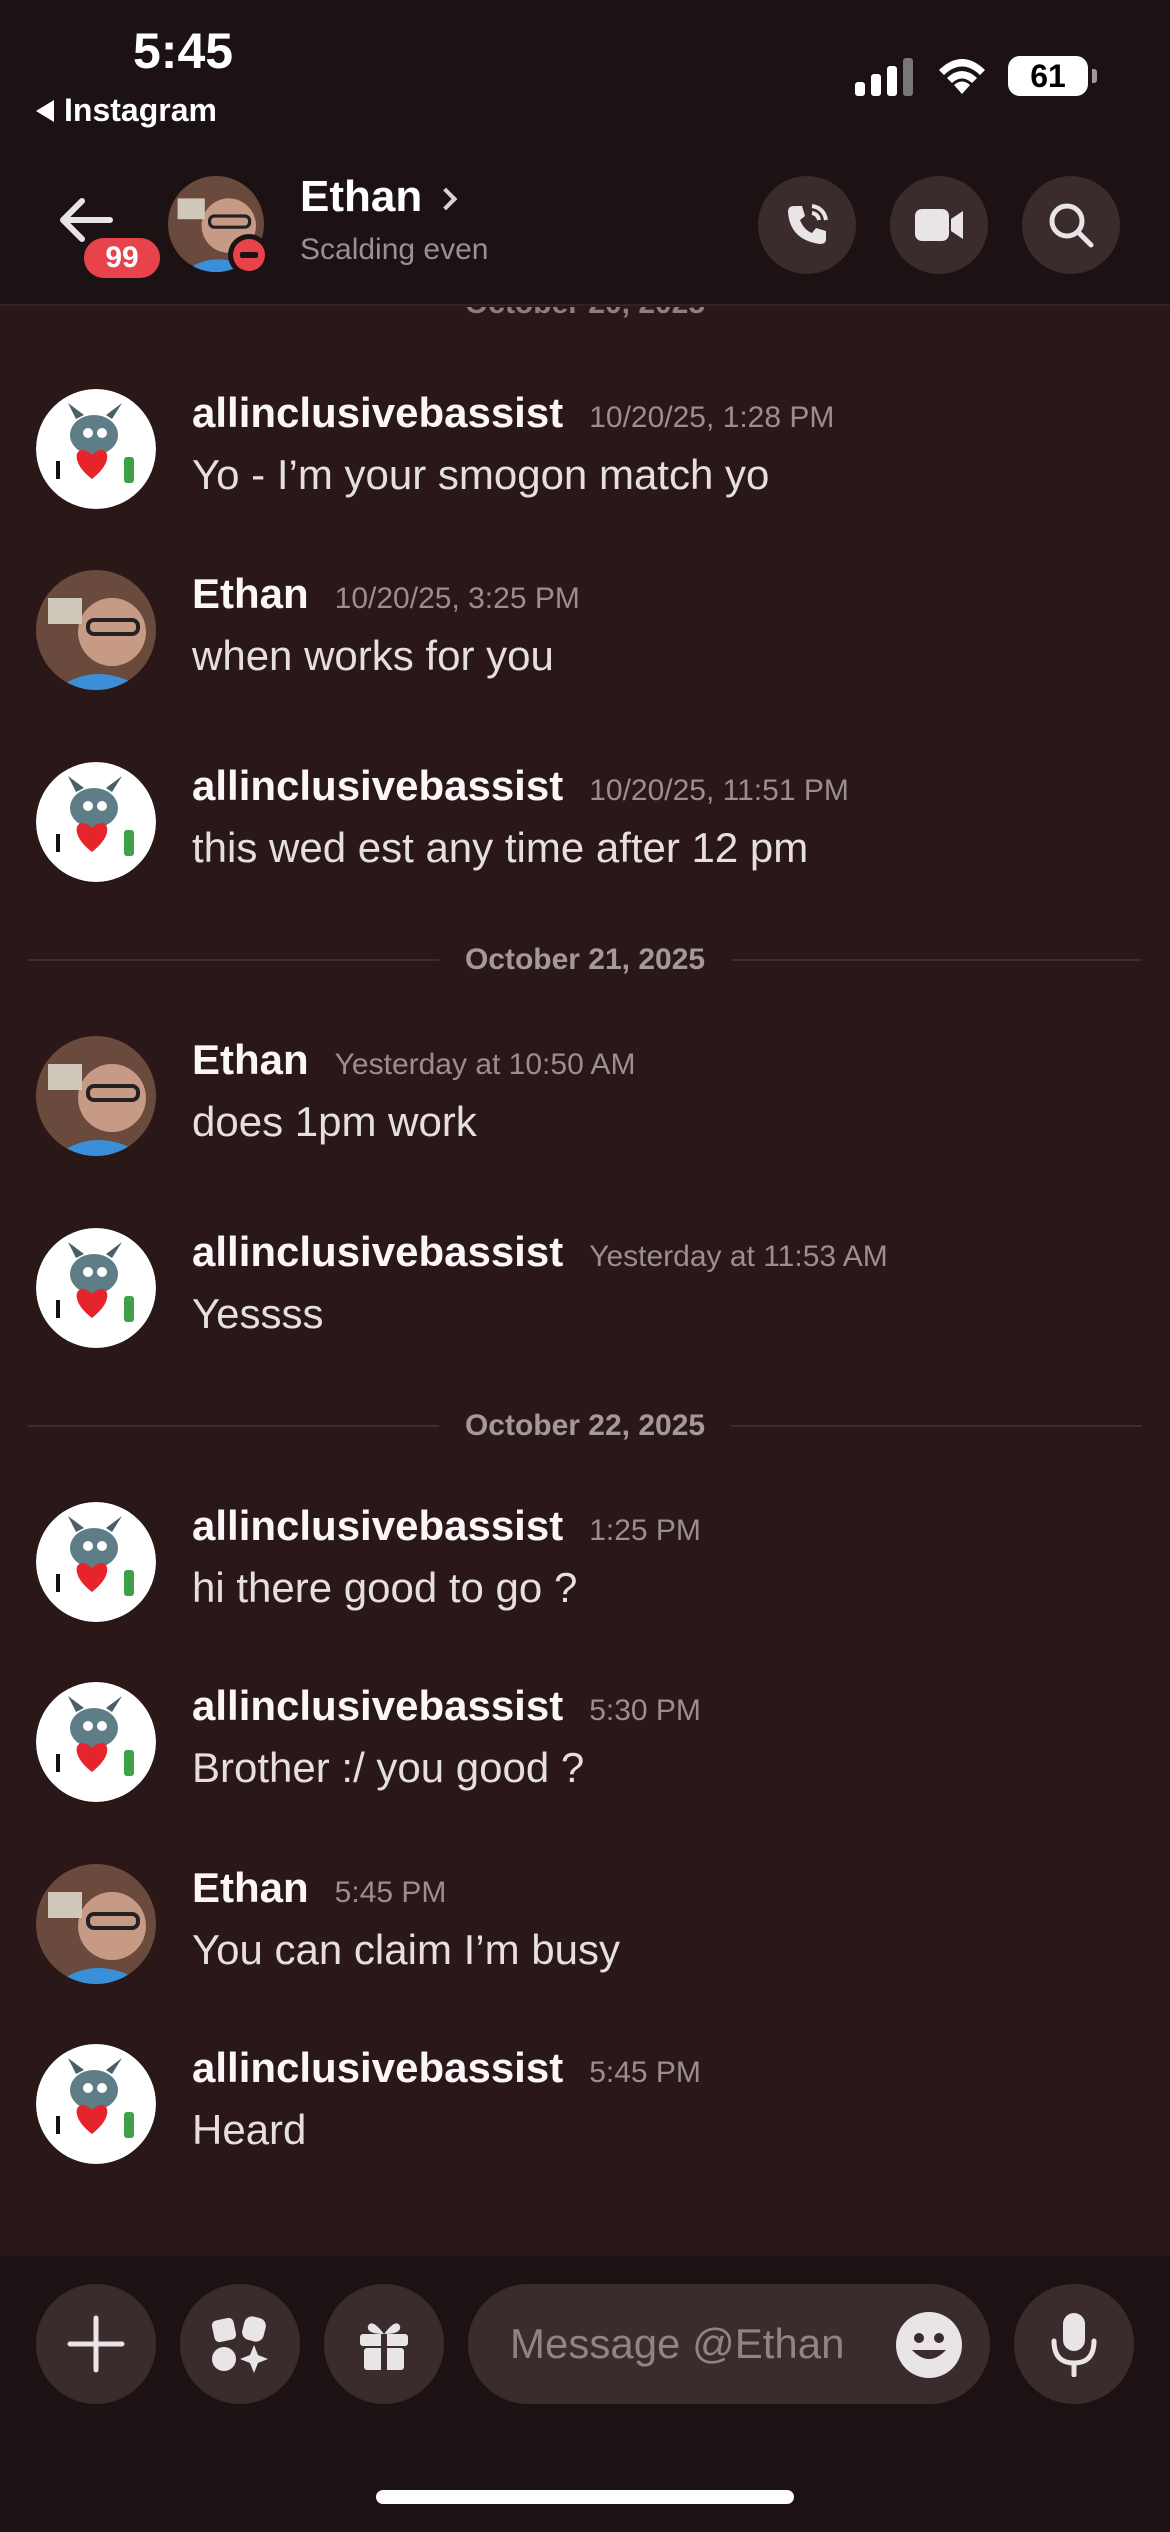 The height and width of the screenshot is (2532, 1170). Describe the element at coordinates (446, 199) in the screenshot. I see `chevron-right-icon` at that location.